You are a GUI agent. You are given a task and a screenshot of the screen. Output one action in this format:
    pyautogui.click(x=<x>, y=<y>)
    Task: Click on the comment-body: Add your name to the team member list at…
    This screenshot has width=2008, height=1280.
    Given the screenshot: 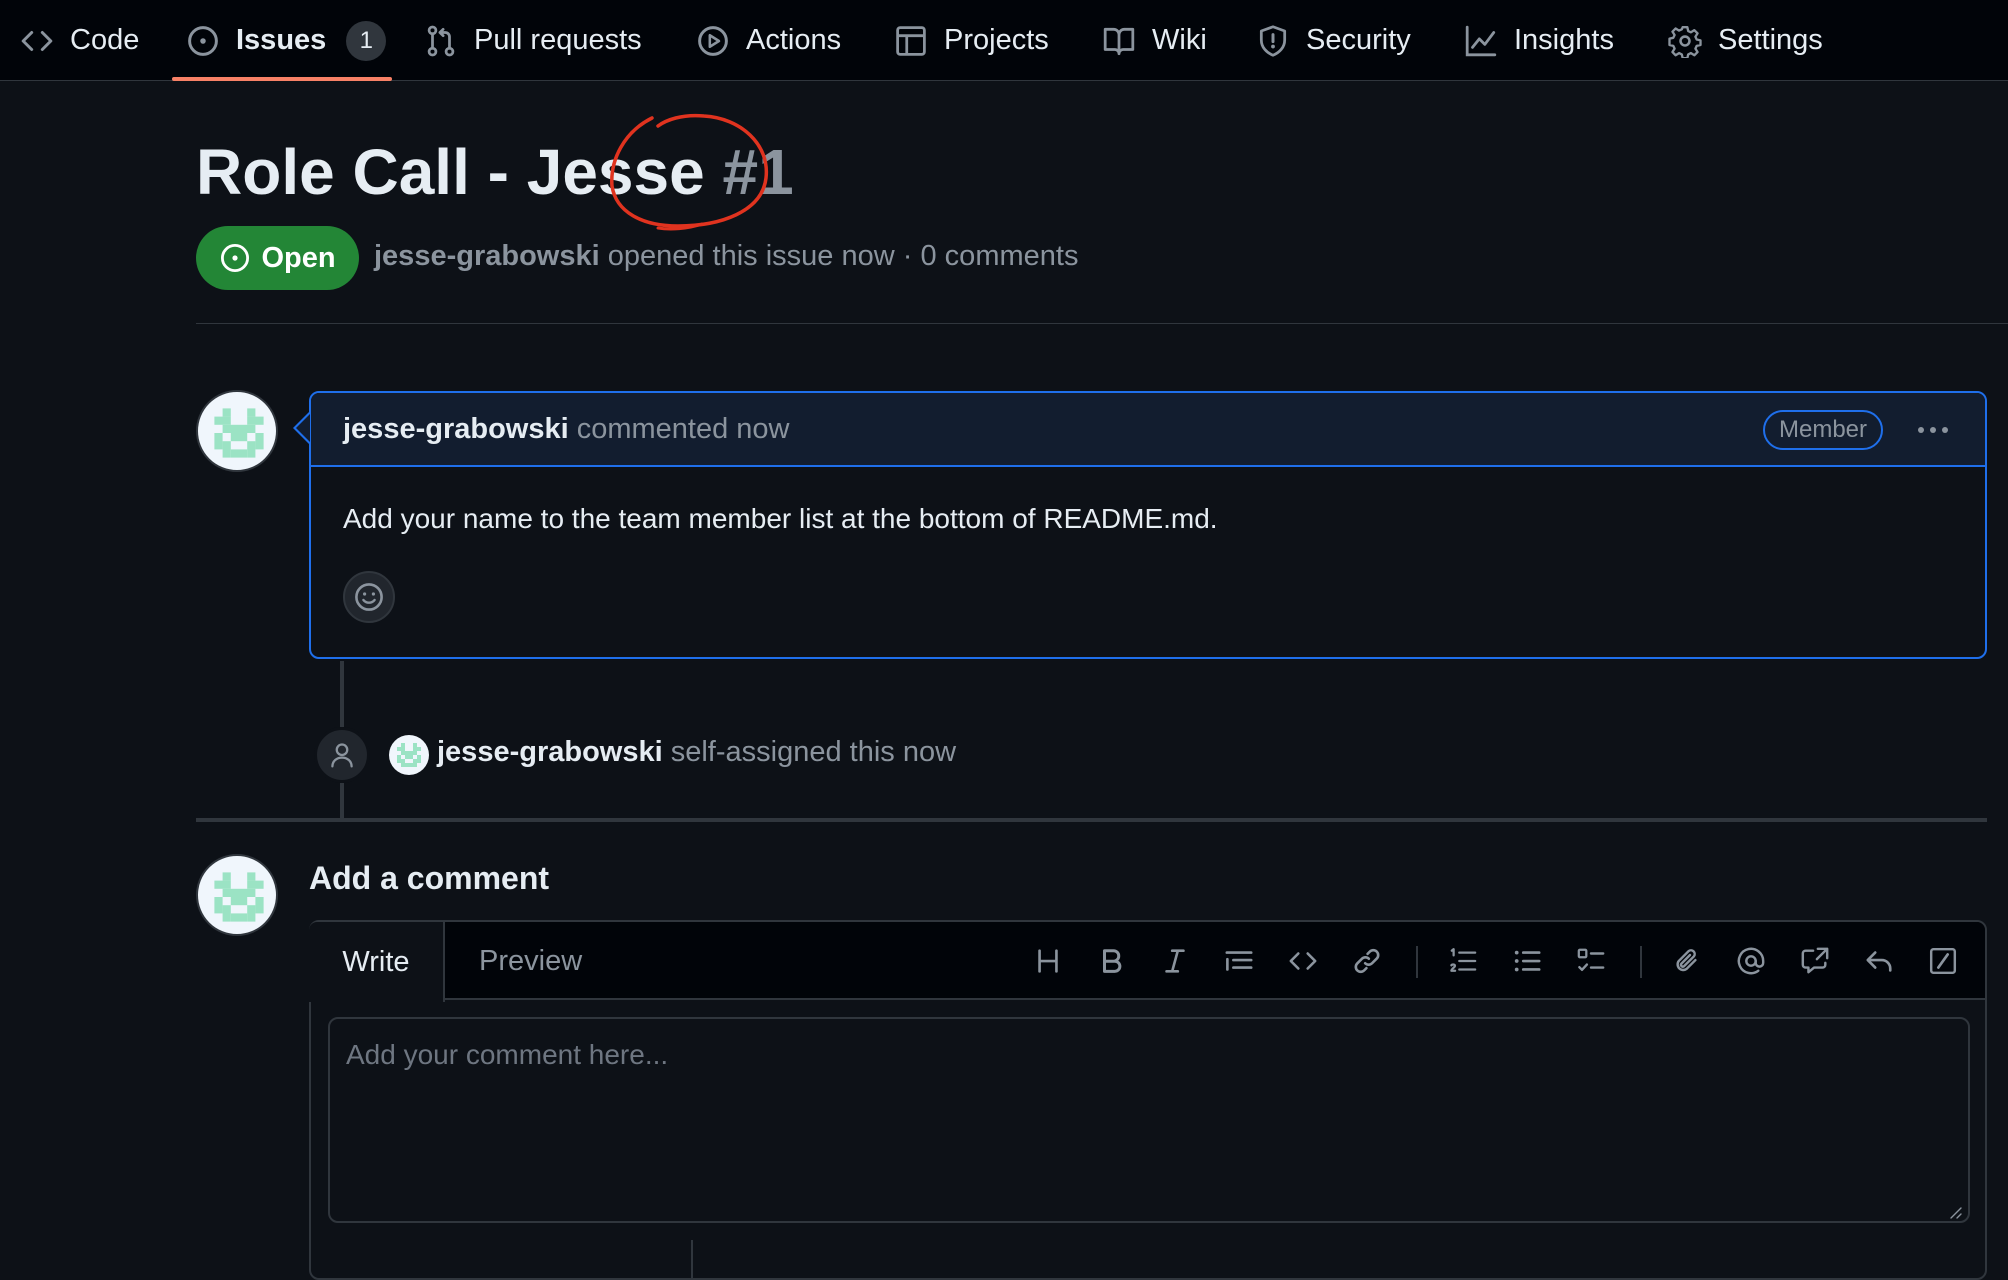 What is the action you would take?
    pyautogui.click(x=780, y=518)
    